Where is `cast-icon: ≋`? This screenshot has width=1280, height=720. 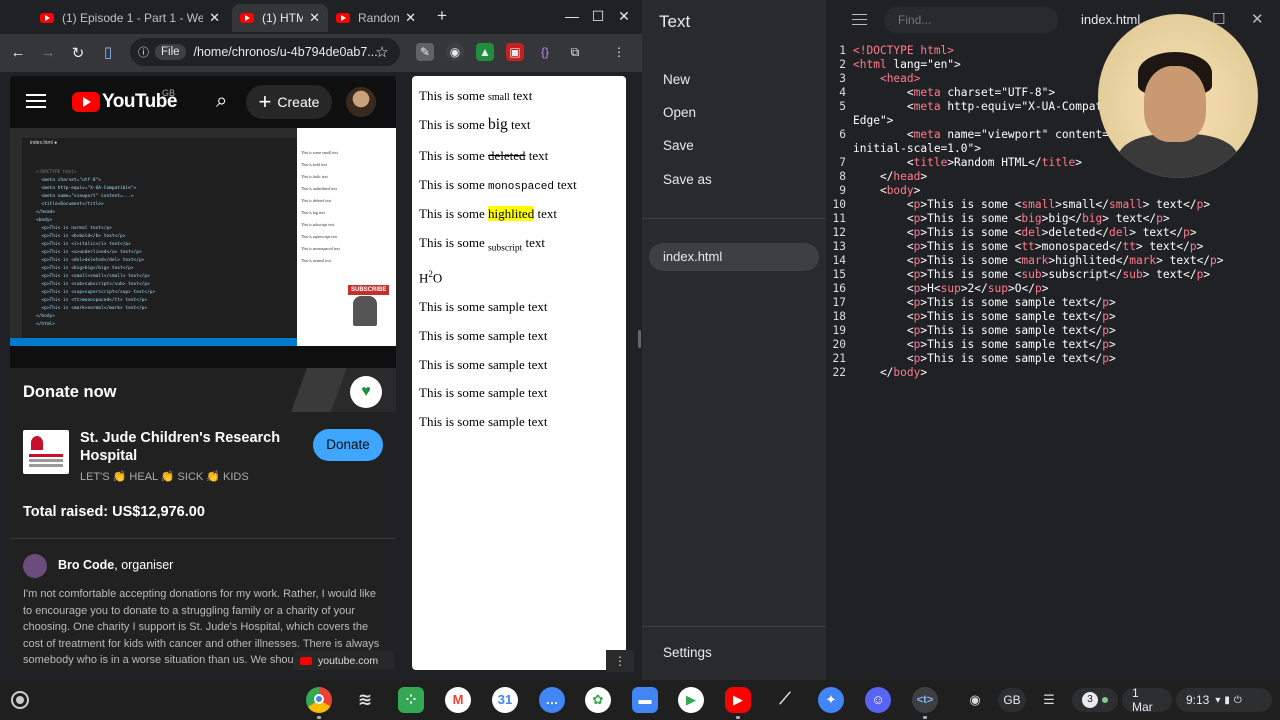
cast-icon: ≋ is located at coordinates (365, 700).